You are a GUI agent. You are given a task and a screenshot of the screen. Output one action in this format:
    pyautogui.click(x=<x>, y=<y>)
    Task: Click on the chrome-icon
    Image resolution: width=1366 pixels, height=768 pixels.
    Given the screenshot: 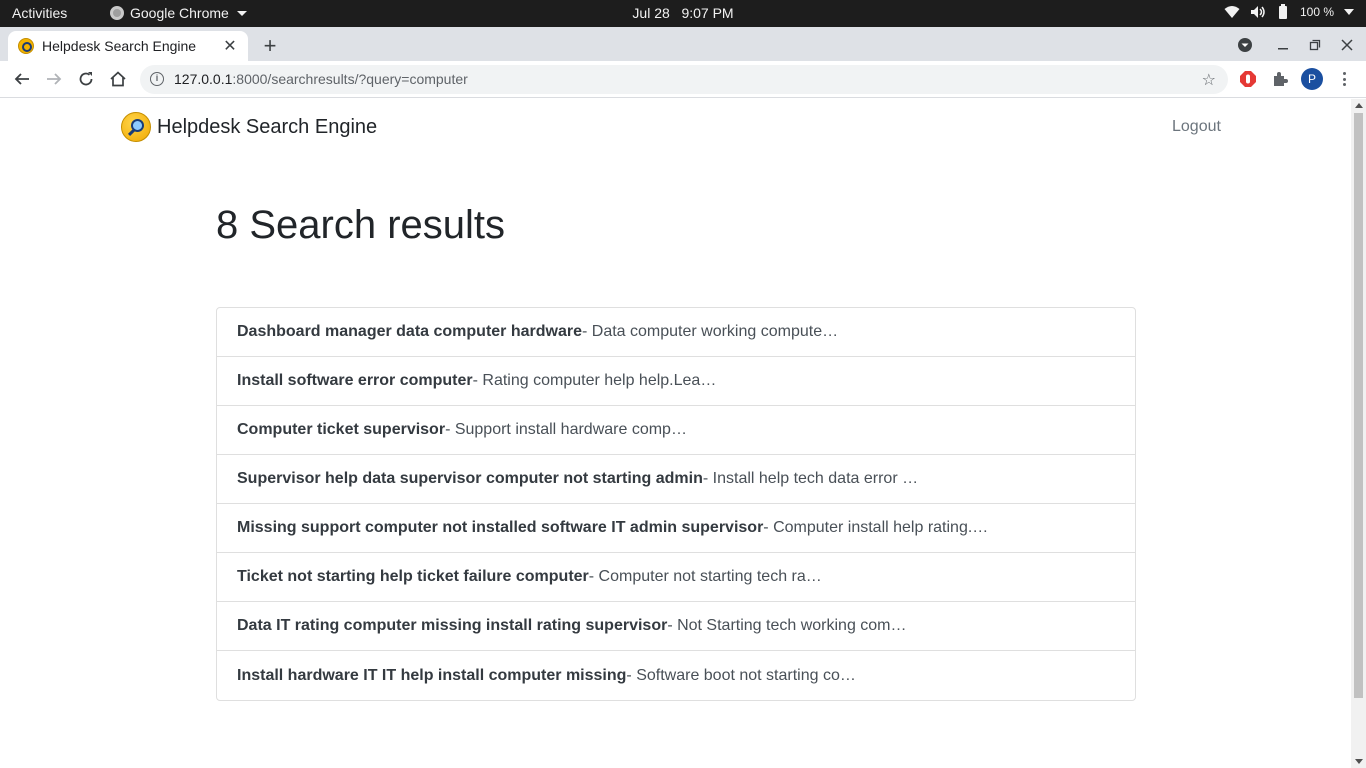 What is the action you would take?
    pyautogui.click(x=117, y=13)
    